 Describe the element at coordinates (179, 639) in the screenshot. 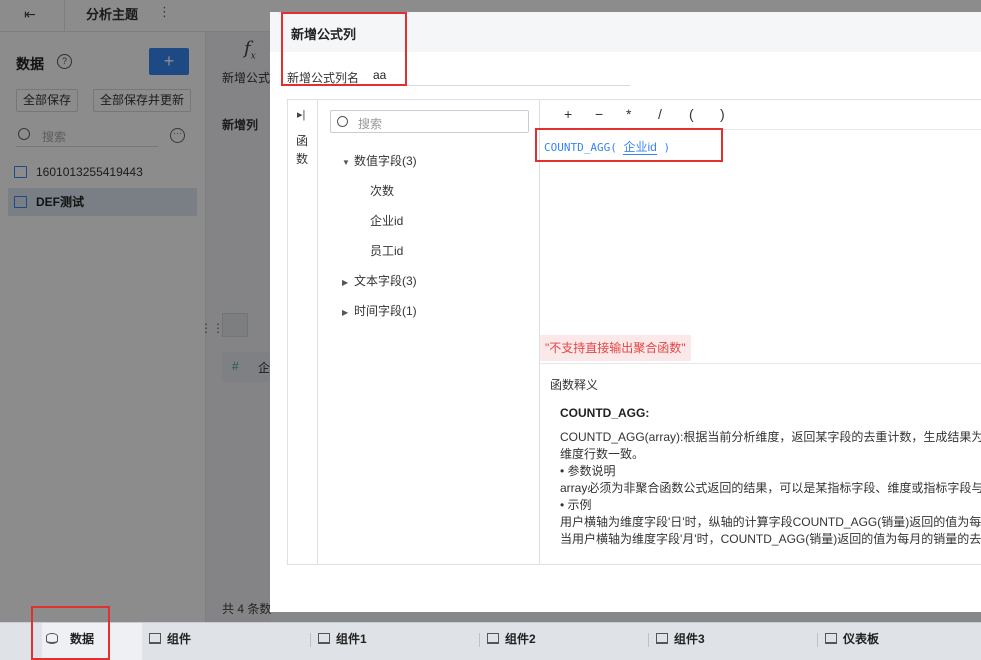

I see `tab-label: 组件` at that location.